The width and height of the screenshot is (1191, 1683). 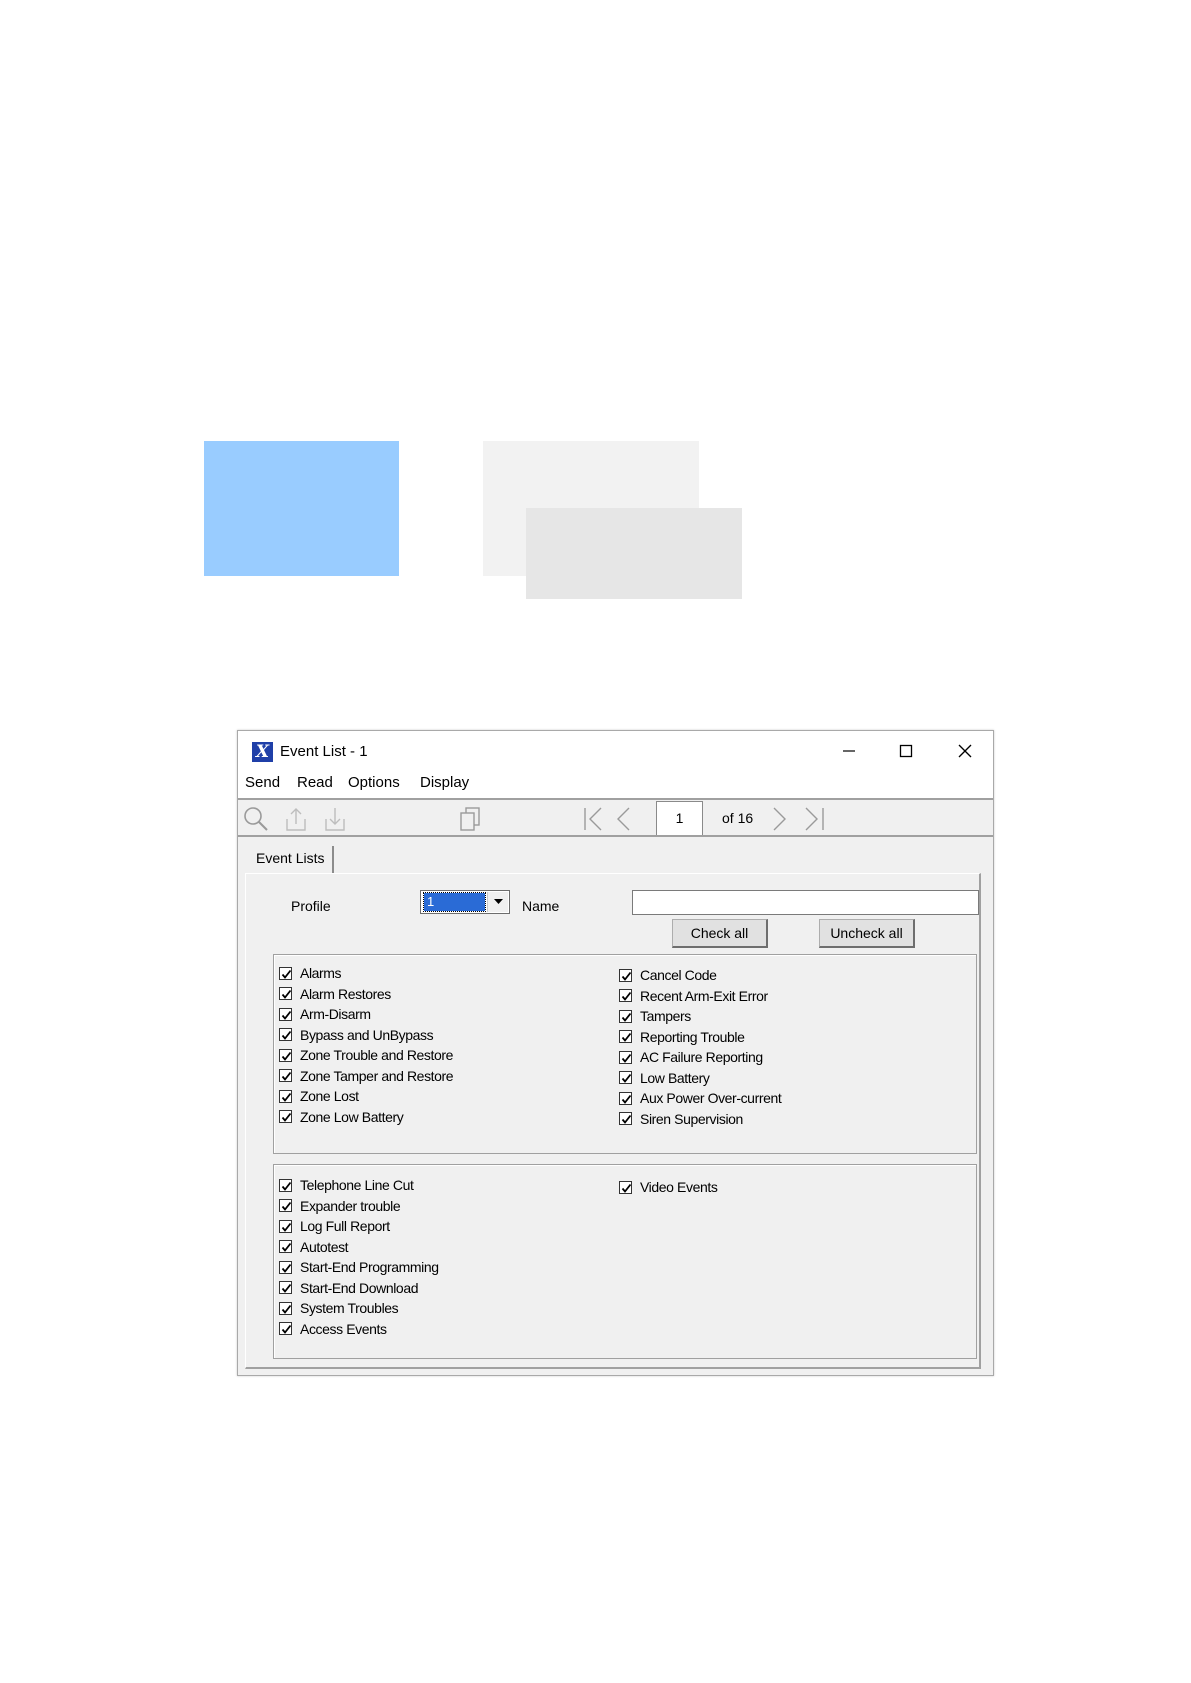 I want to click on checkbox-label: Access Events, so click(x=343, y=1328).